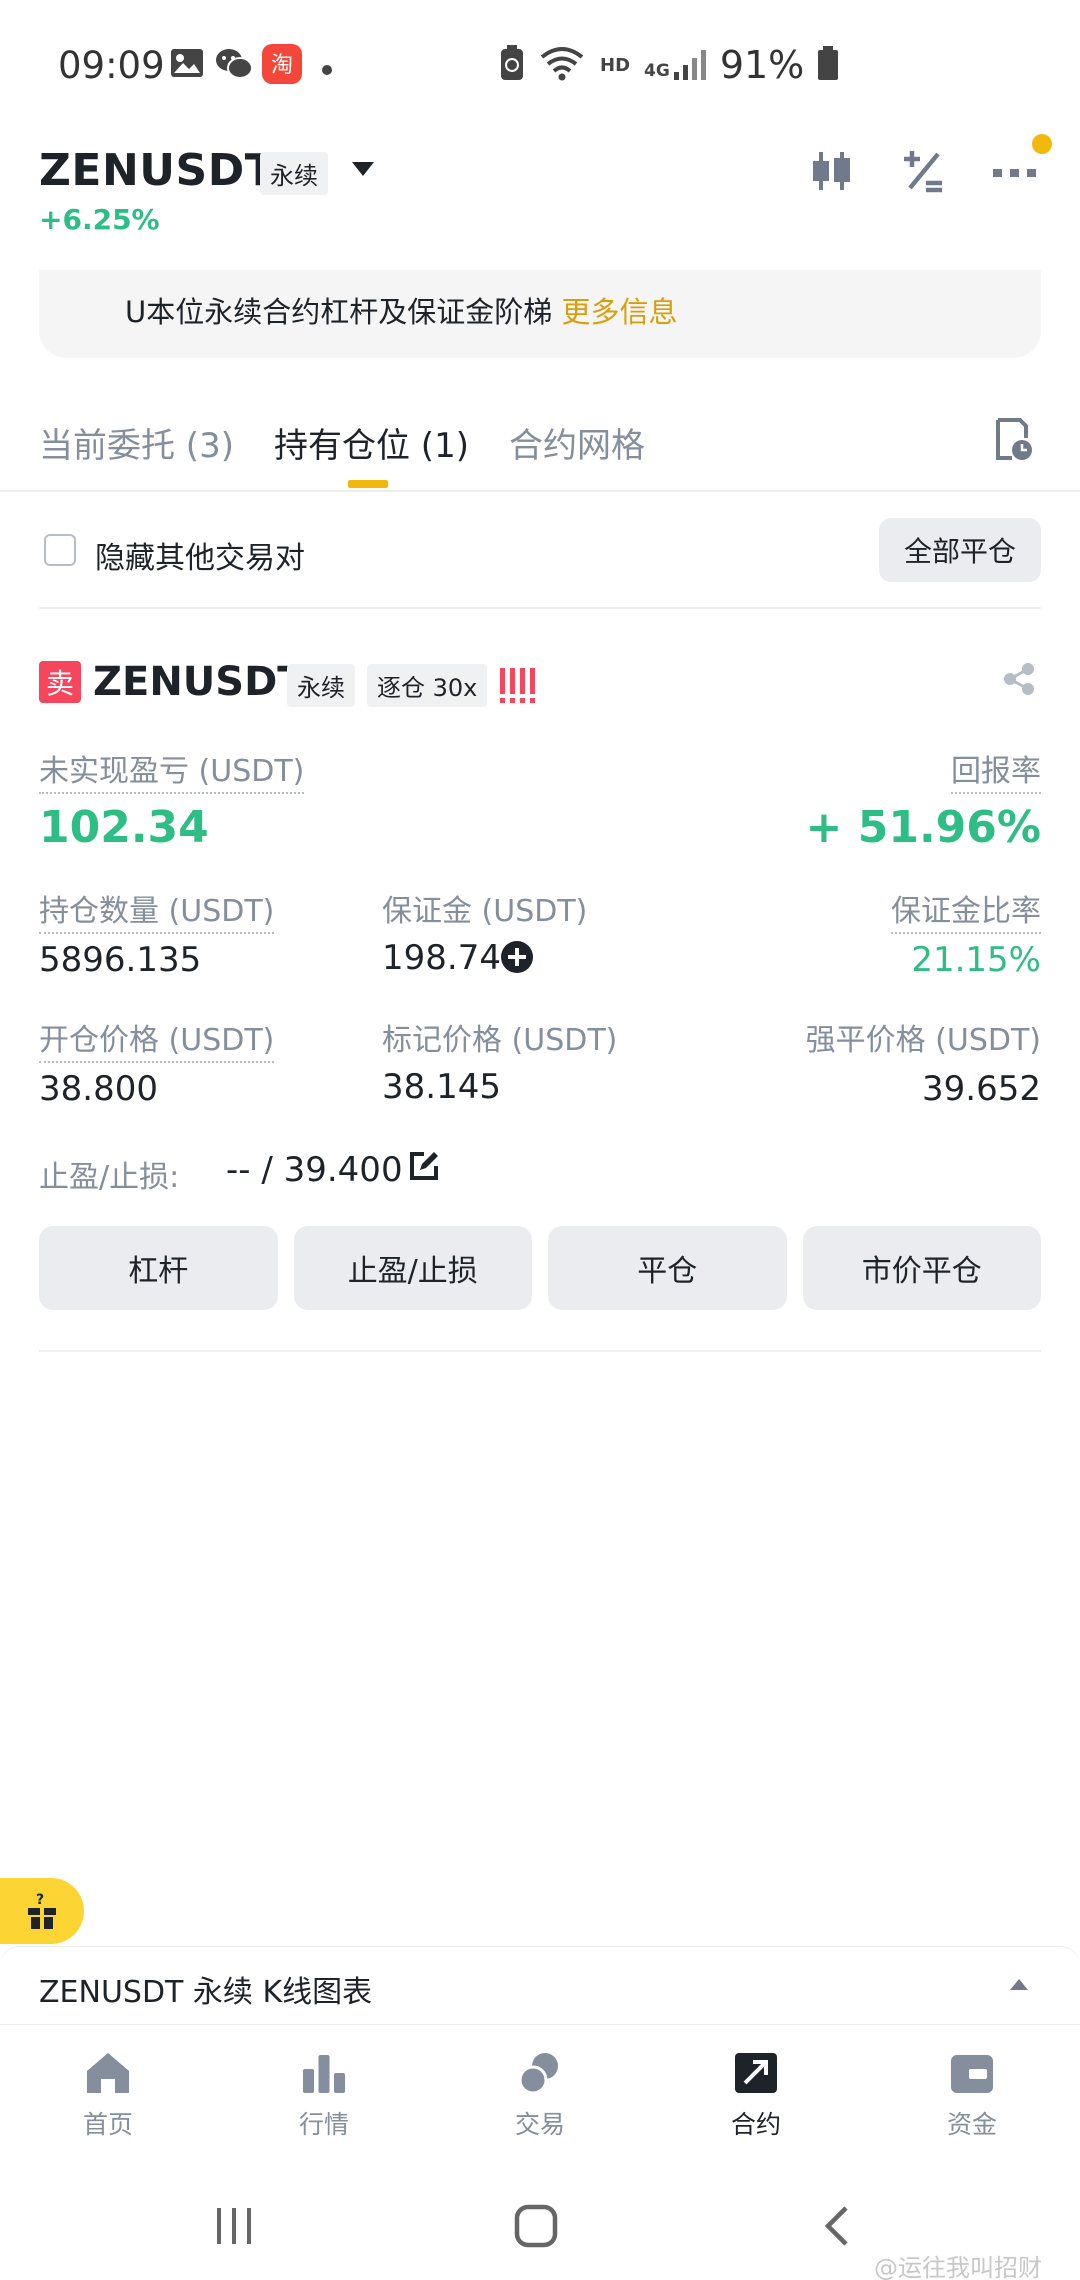 Image resolution: width=1080 pixels, height=2280 pixels. What do you see at coordinates (1015, 173) in the screenshot?
I see `more-icon` at bounding box center [1015, 173].